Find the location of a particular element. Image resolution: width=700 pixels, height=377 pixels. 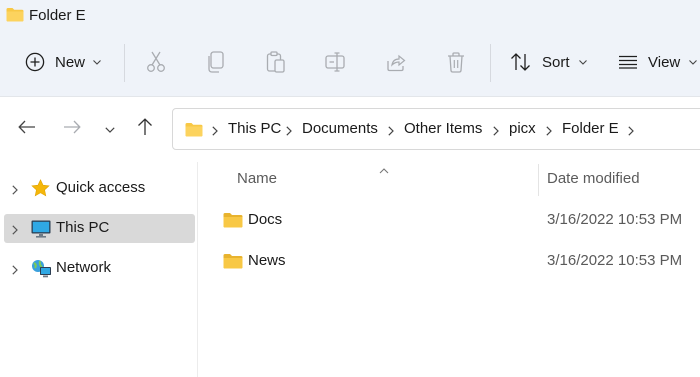

view-button: View is located at coordinates (656, 62).